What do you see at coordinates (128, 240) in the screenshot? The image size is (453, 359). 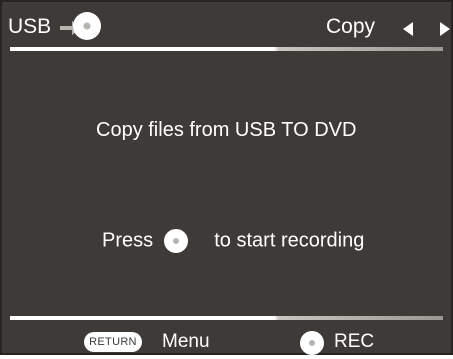 I see `press-prefix: Press` at bounding box center [128, 240].